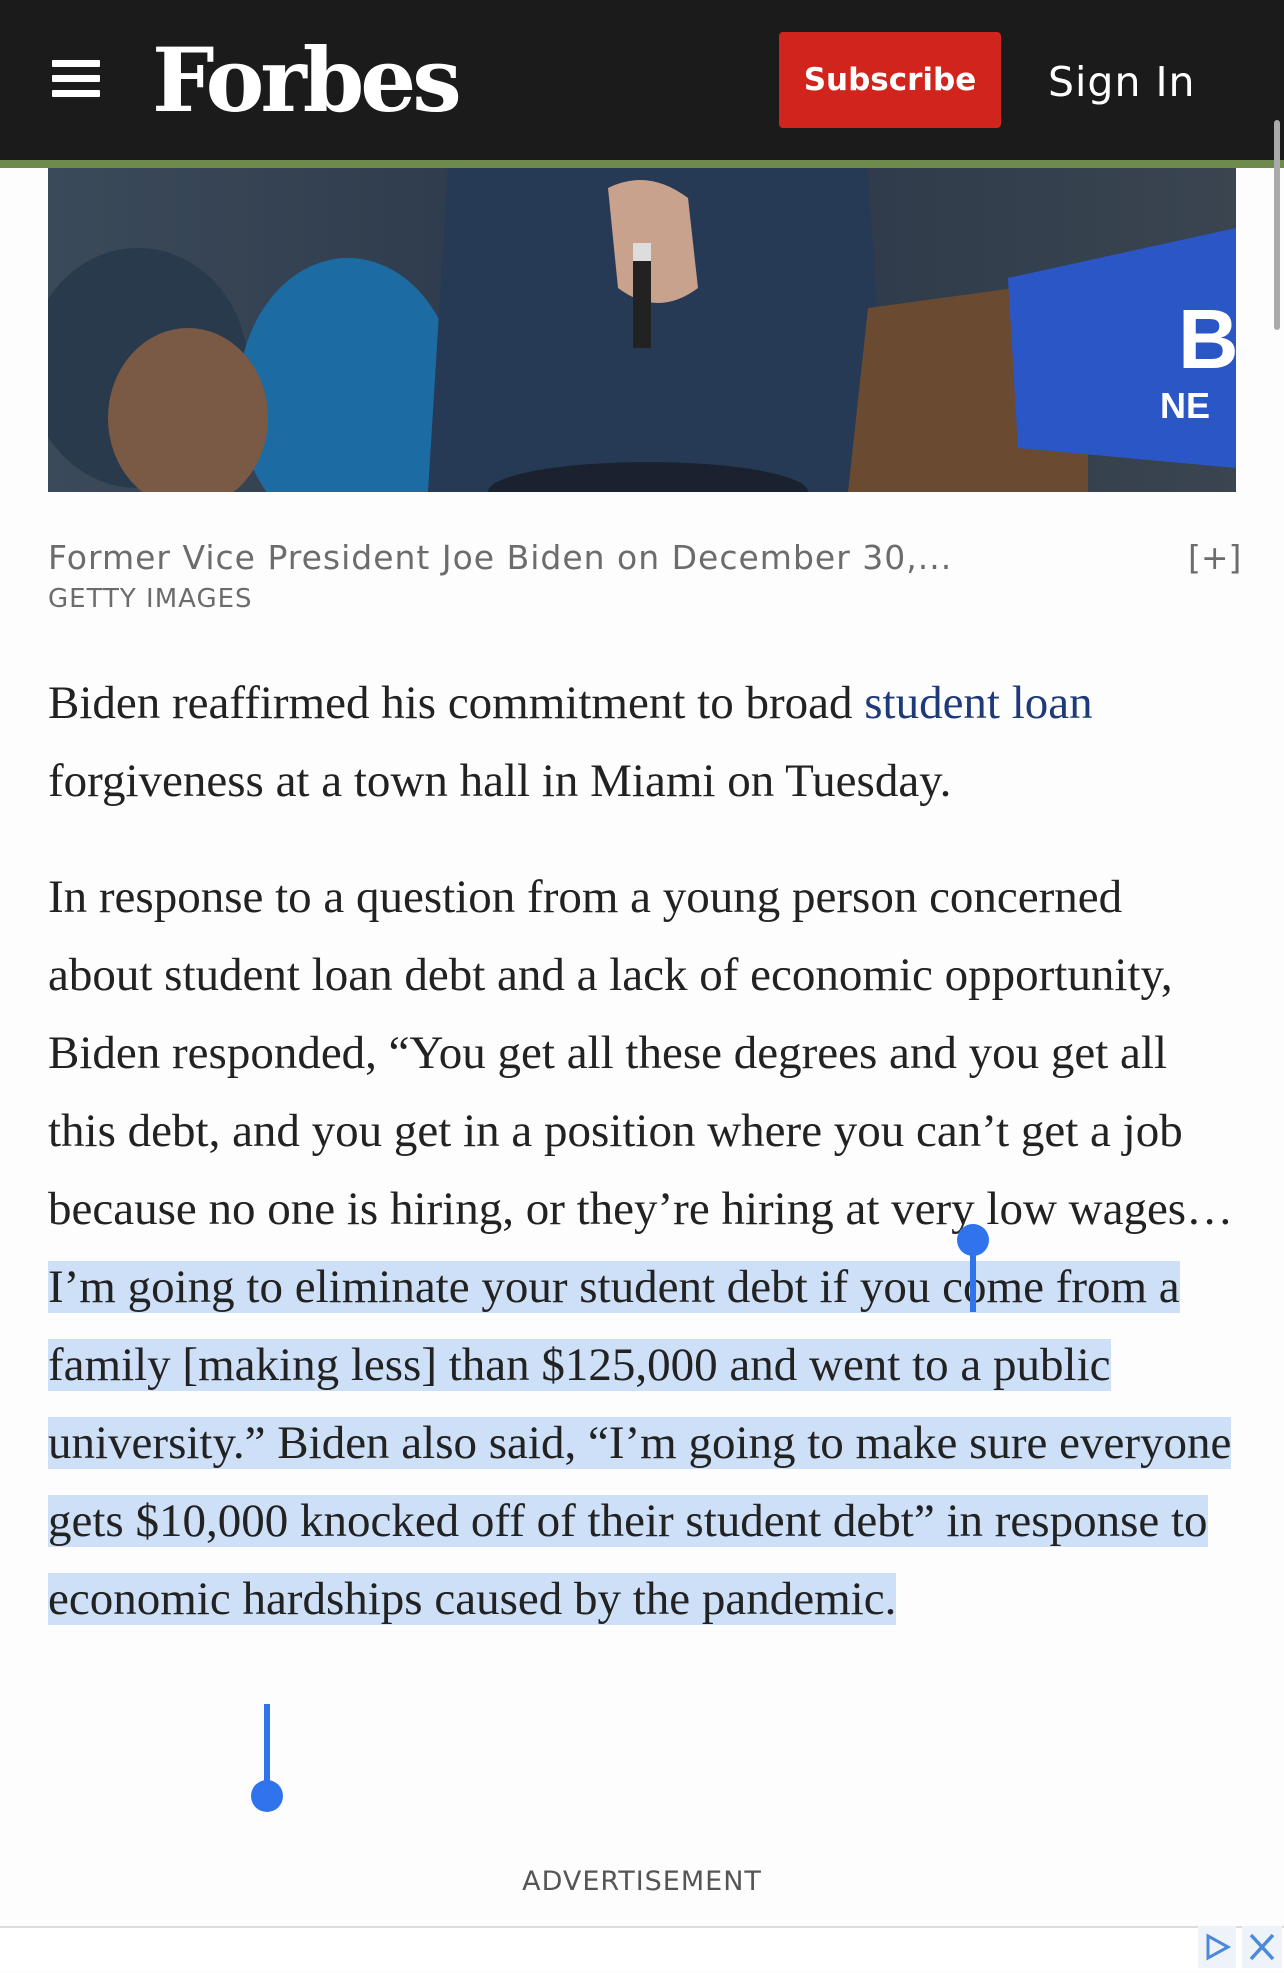 The width and height of the screenshot is (1284, 1973). What do you see at coordinates (267, 1743) in the screenshot?
I see `selection-end-handle-bar` at bounding box center [267, 1743].